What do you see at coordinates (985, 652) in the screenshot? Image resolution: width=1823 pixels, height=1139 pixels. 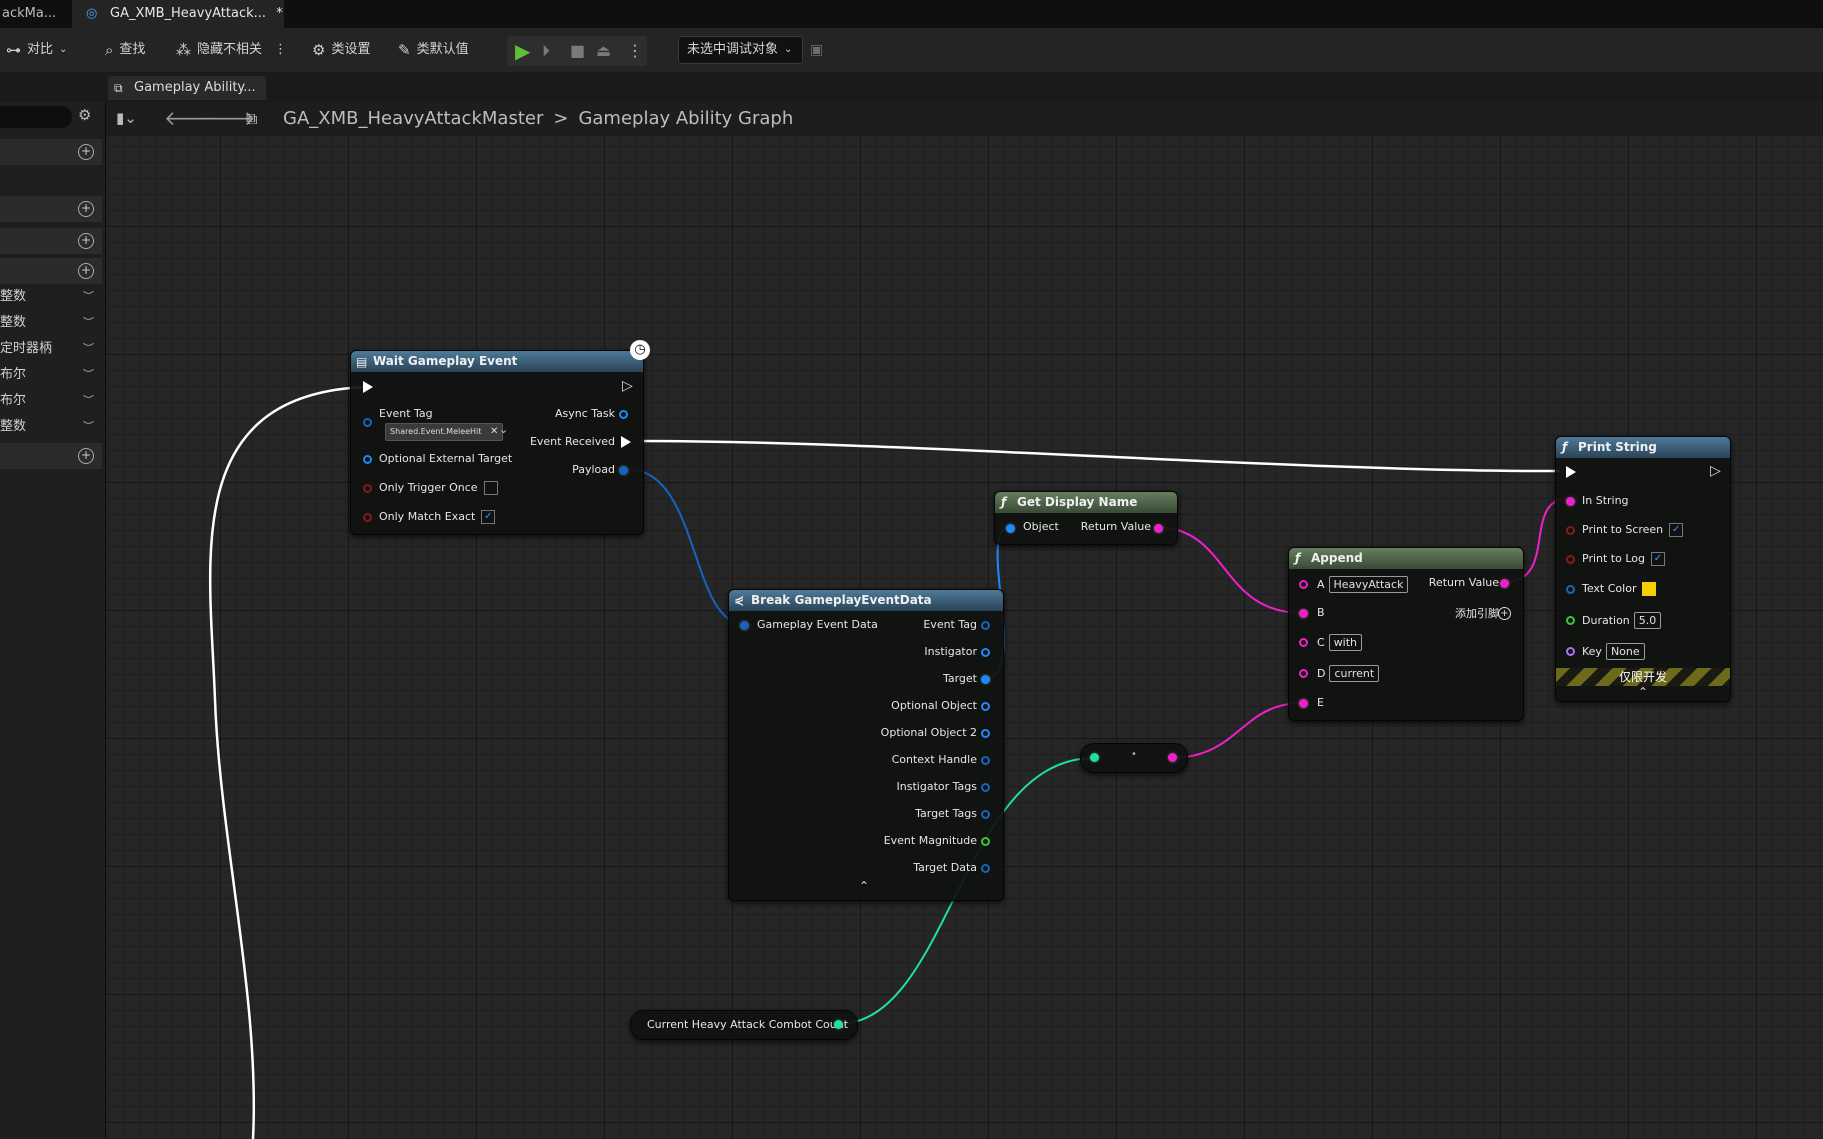 I see `output-instigator-pin` at bounding box center [985, 652].